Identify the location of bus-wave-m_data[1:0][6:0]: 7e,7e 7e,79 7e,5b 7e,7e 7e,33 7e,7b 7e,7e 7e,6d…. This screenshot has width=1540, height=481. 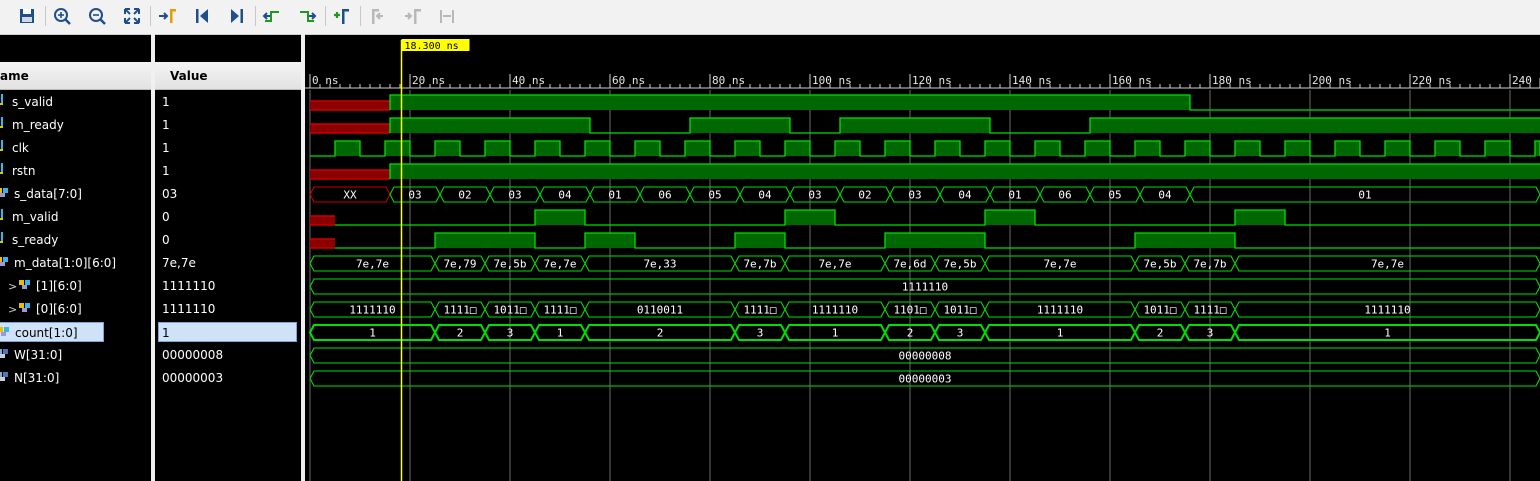
(924, 263).